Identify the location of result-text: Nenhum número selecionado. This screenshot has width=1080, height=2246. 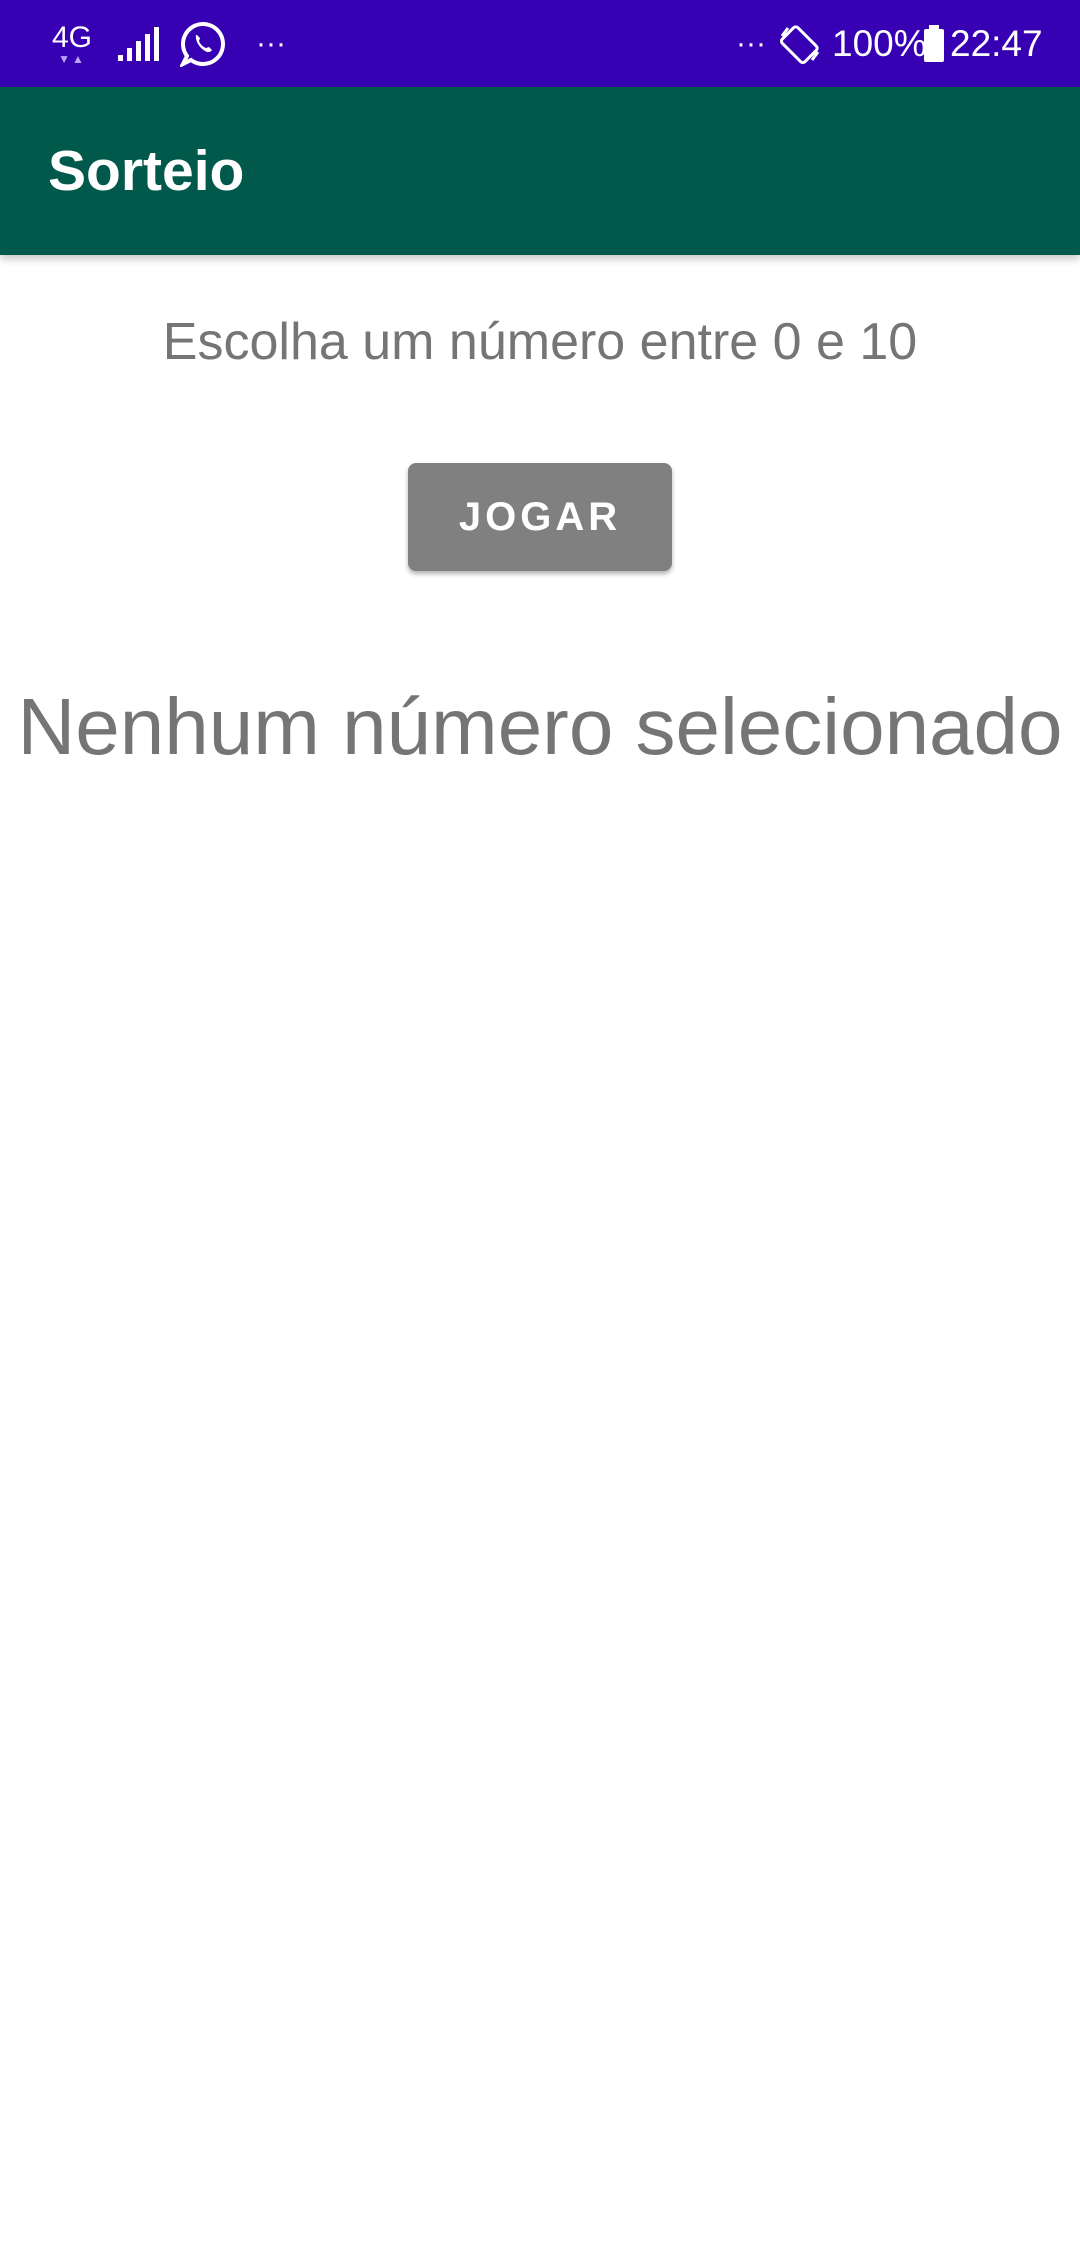
(540, 726).